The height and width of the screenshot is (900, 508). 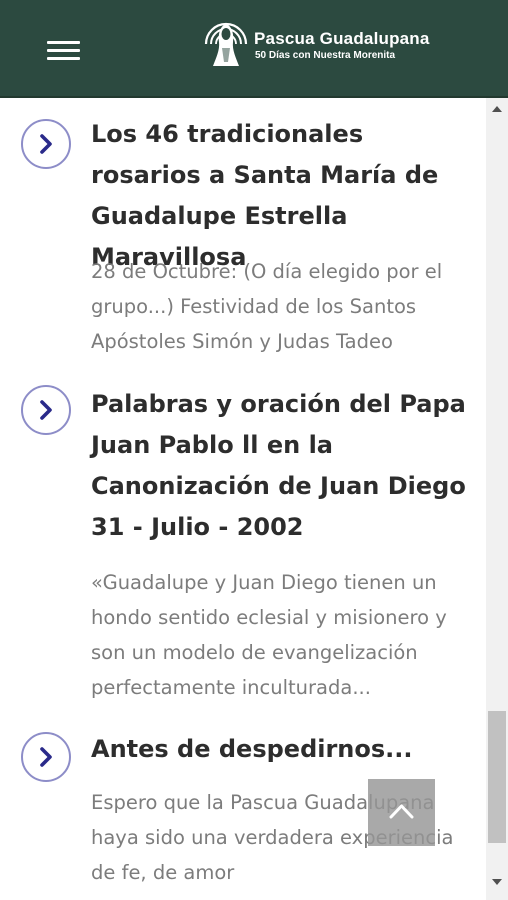 I want to click on scroll-up-arrow-icon, so click(x=497, y=109).